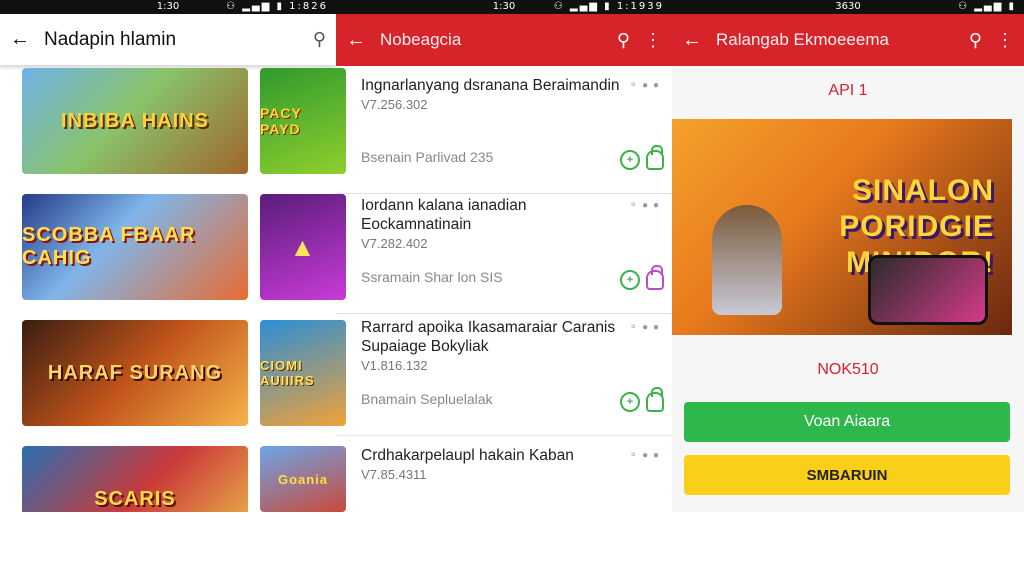 Image resolution: width=1024 pixels, height=564 pixels. Describe the element at coordinates (394, 243) in the screenshot. I see `item-version: V7.282.402` at that location.